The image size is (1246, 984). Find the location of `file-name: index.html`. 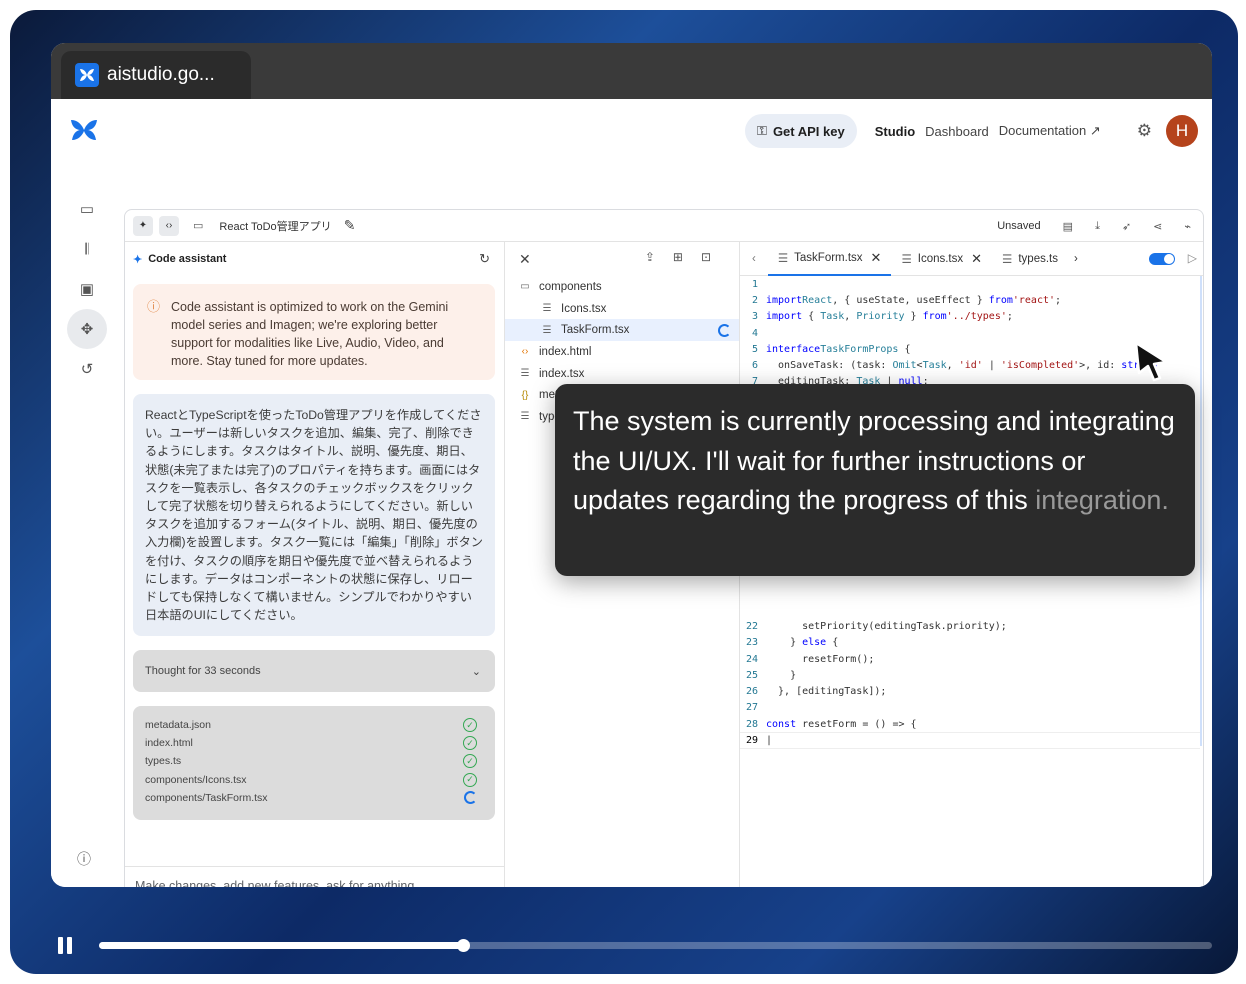

file-name: index.html is located at coordinates (169, 743).